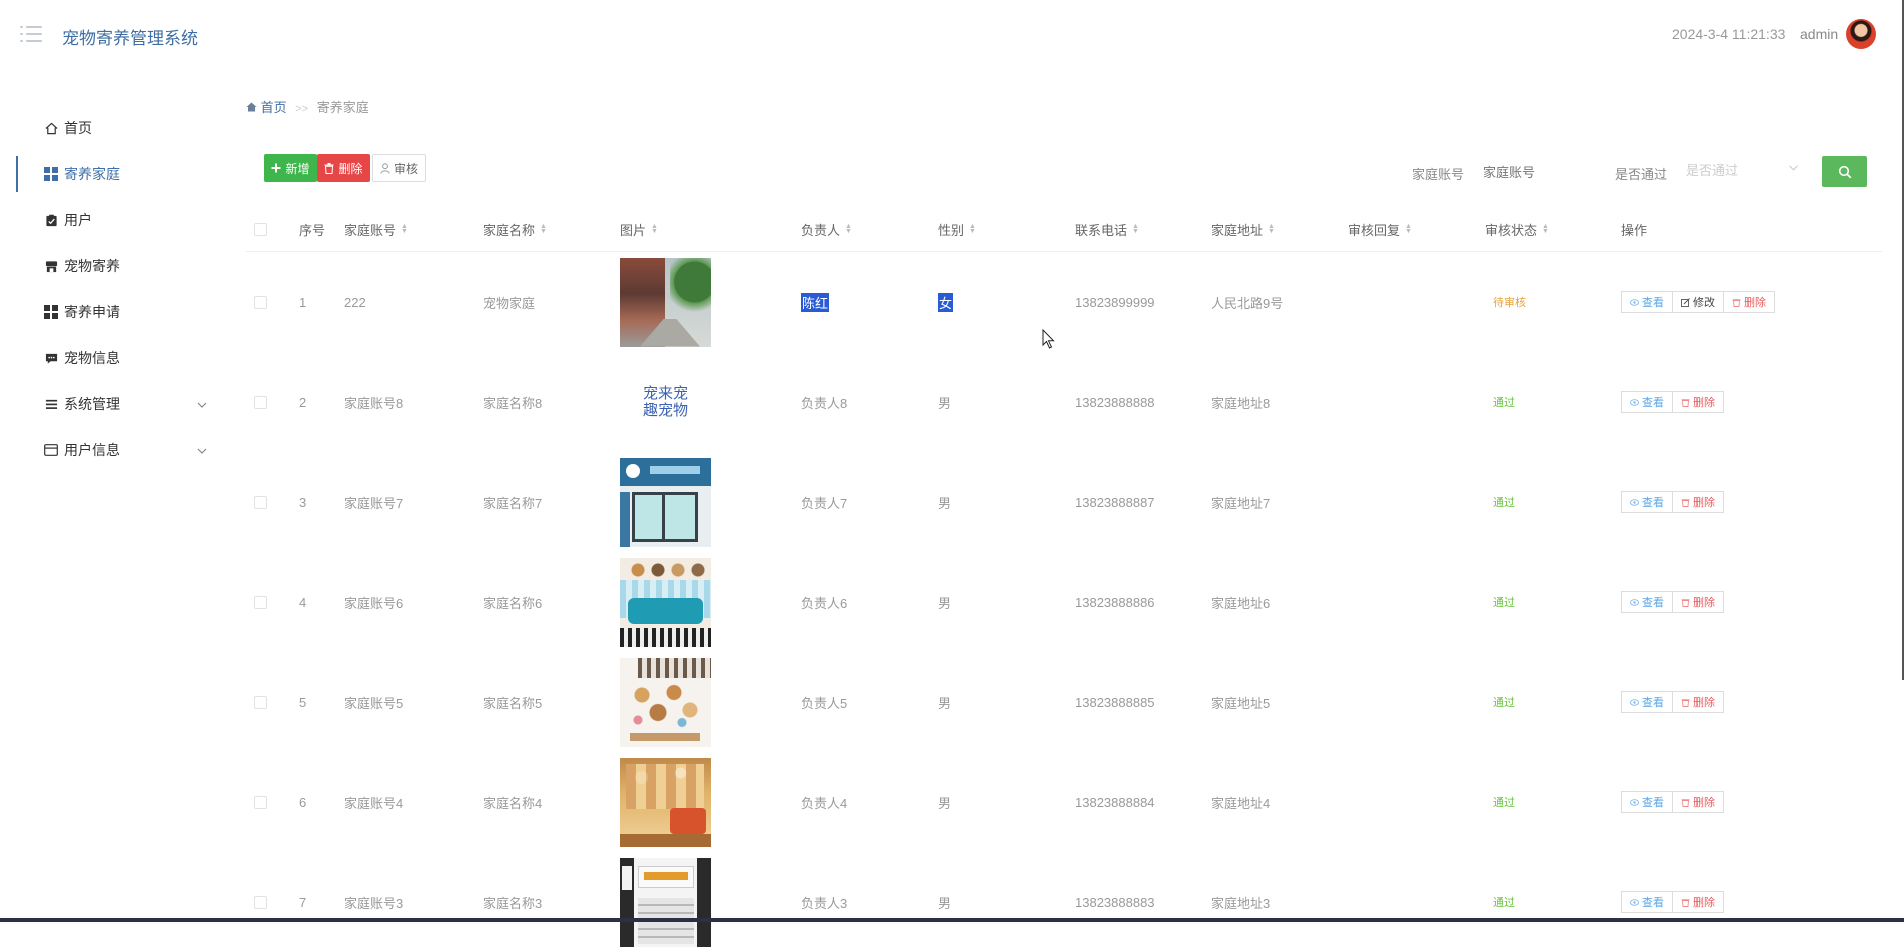  Describe the element at coordinates (110, 312) in the screenshot. I see `sidebar-item-foster-application: 寄养申请` at that location.